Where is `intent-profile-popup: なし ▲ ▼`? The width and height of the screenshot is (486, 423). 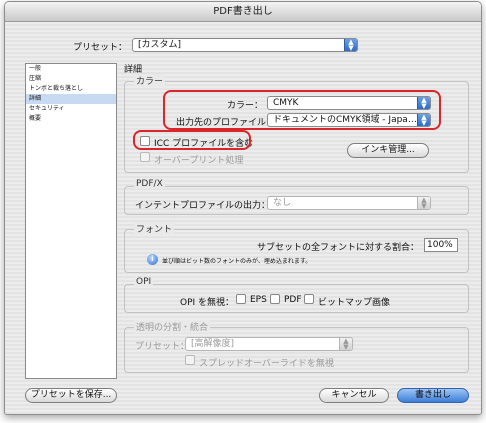
intent-profile-popup: なし ▲ ▼ is located at coordinates (349, 203).